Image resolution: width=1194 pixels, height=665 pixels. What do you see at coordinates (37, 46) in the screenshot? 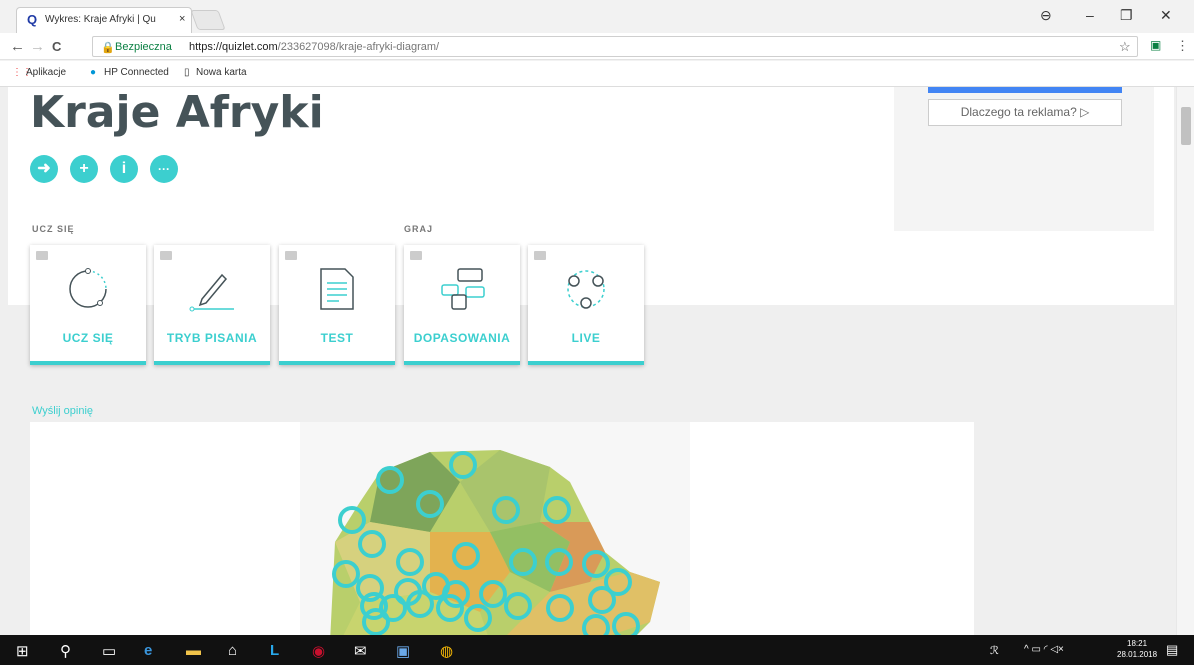
I see `forward-button: →` at bounding box center [37, 46].